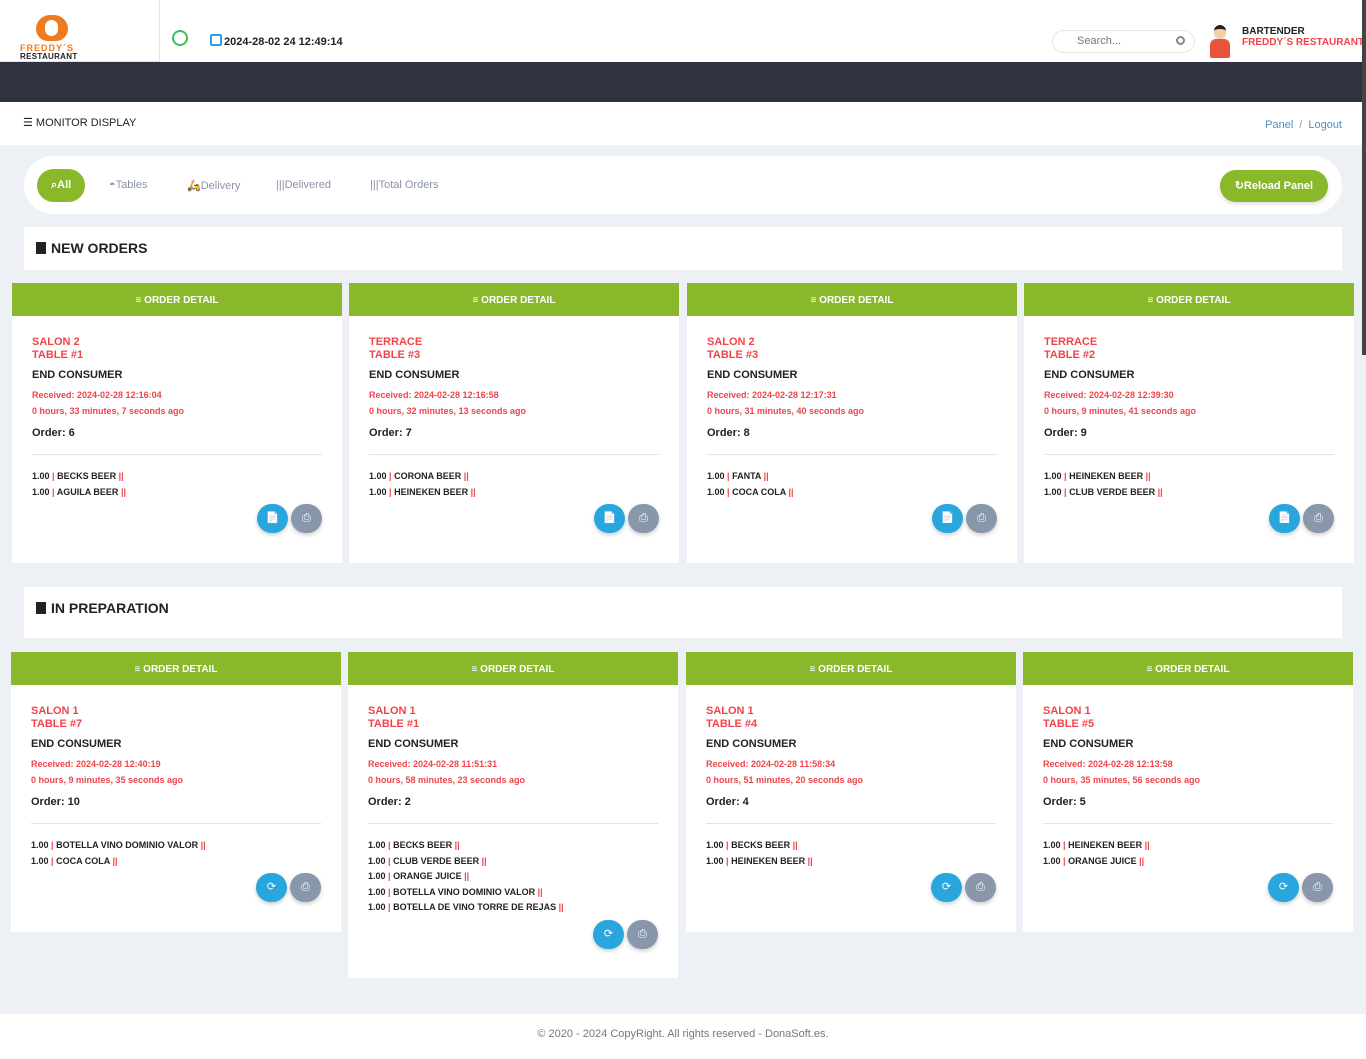 The height and width of the screenshot is (1059, 1366). What do you see at coordinates (433, 764) in the screenshot?
I see `order-received: Received: 2024-02-28 11:51:31` at bounding box center [433, 764].